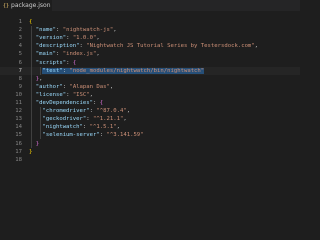 This screenshot has height=240, width=320. Describe the element at coordinates (18, 127) in the screenshot. I see `line-number: 14` at that location.